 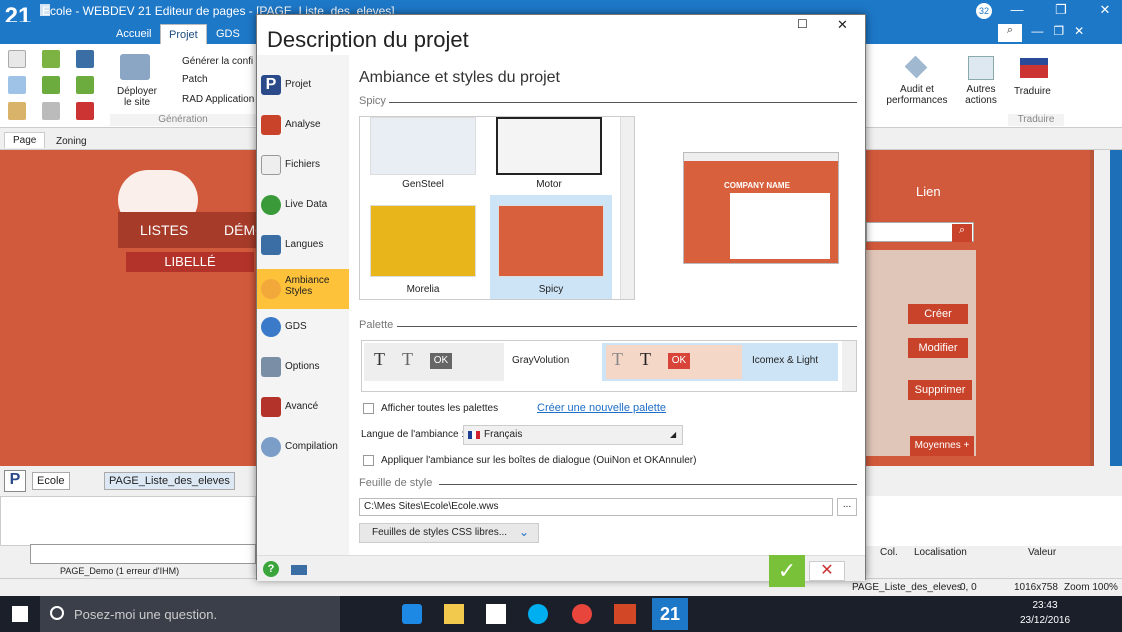 What do you see at coordinates (119, 571) in the screenshot?
I see `tree-item: PAGE_Demo (1 erreur d'IHM)` at bounding box center [119, 571].